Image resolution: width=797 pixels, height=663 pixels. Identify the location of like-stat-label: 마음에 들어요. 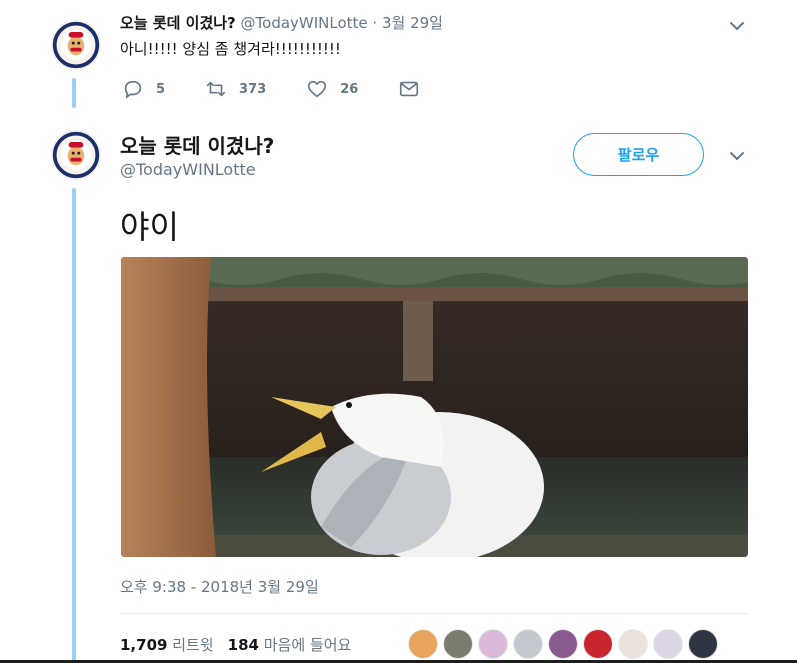
(307, 645).